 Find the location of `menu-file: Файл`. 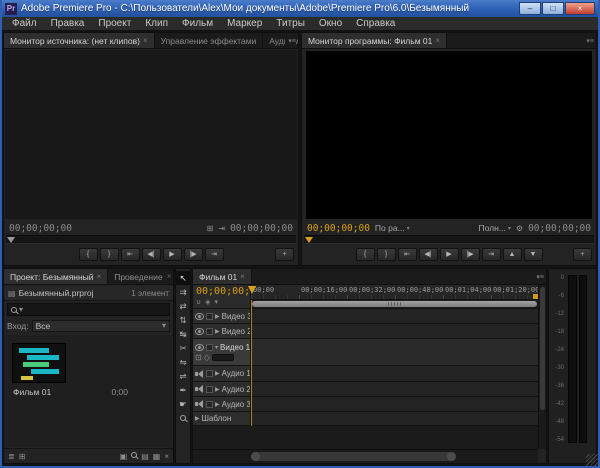

menu-file: Файл is located at coordinates (24, 23).